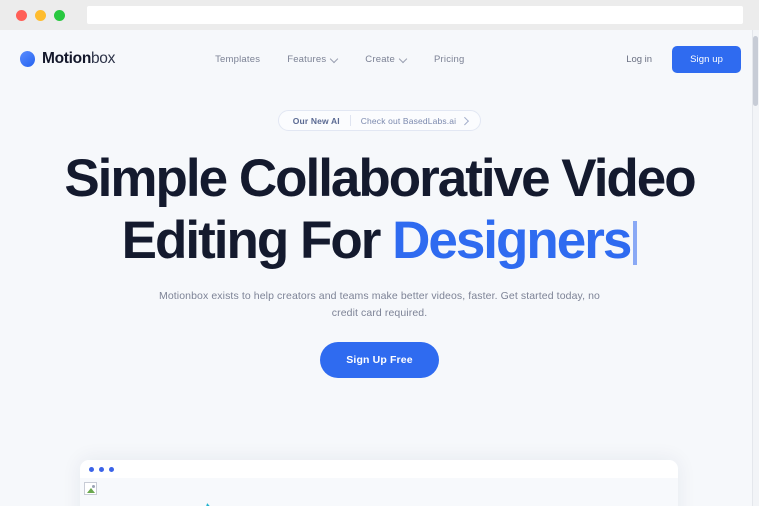 The height and width of the screenshot is (506, 759). I want to click on announcement-badge-link-label: Check out BasedLabs.ai, so click(408, 120).